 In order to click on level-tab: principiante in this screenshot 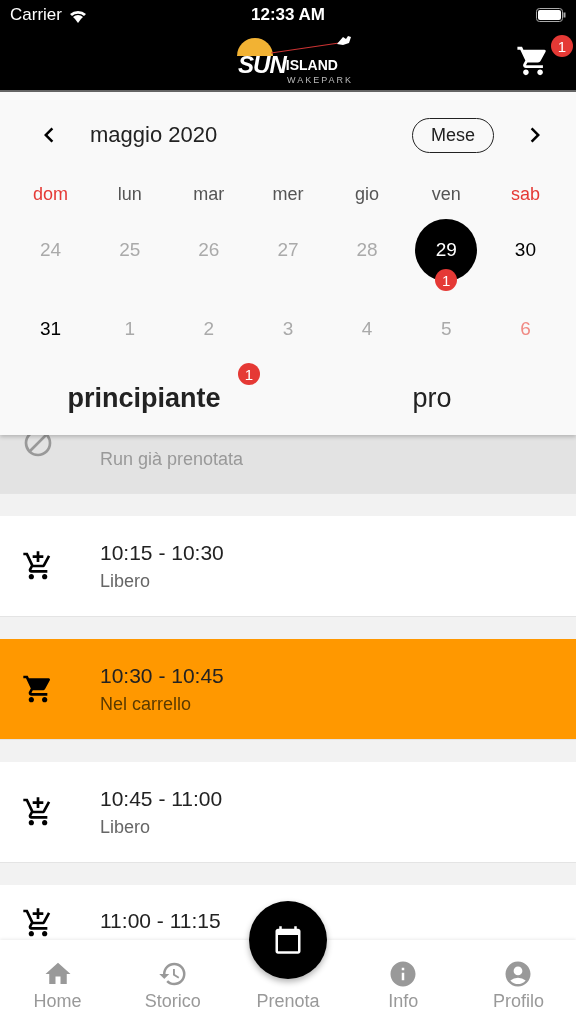, I will do `click(144, 398)`.